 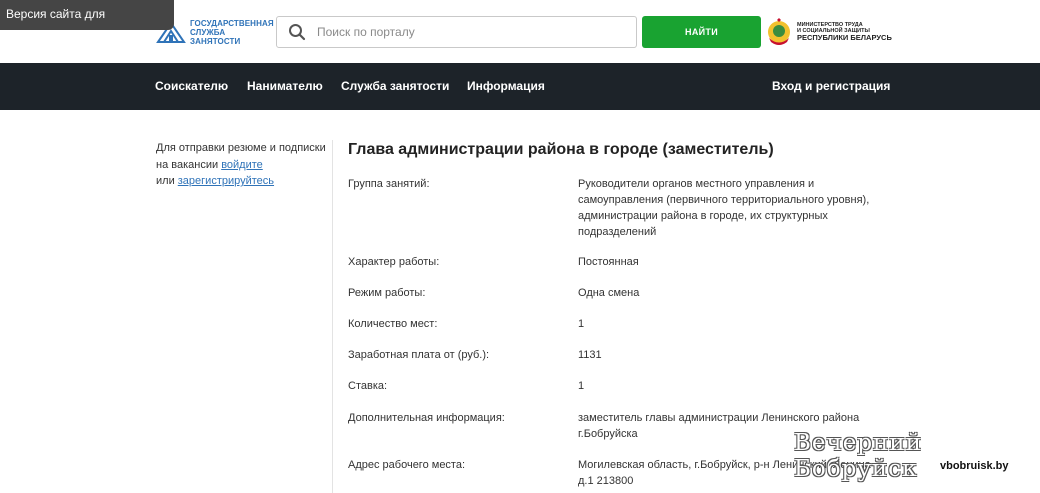 What do you see at coordinates (393, 324) in the screenshot?
I see `detail-label: Количество мест:` at bounding box center [393, 324].